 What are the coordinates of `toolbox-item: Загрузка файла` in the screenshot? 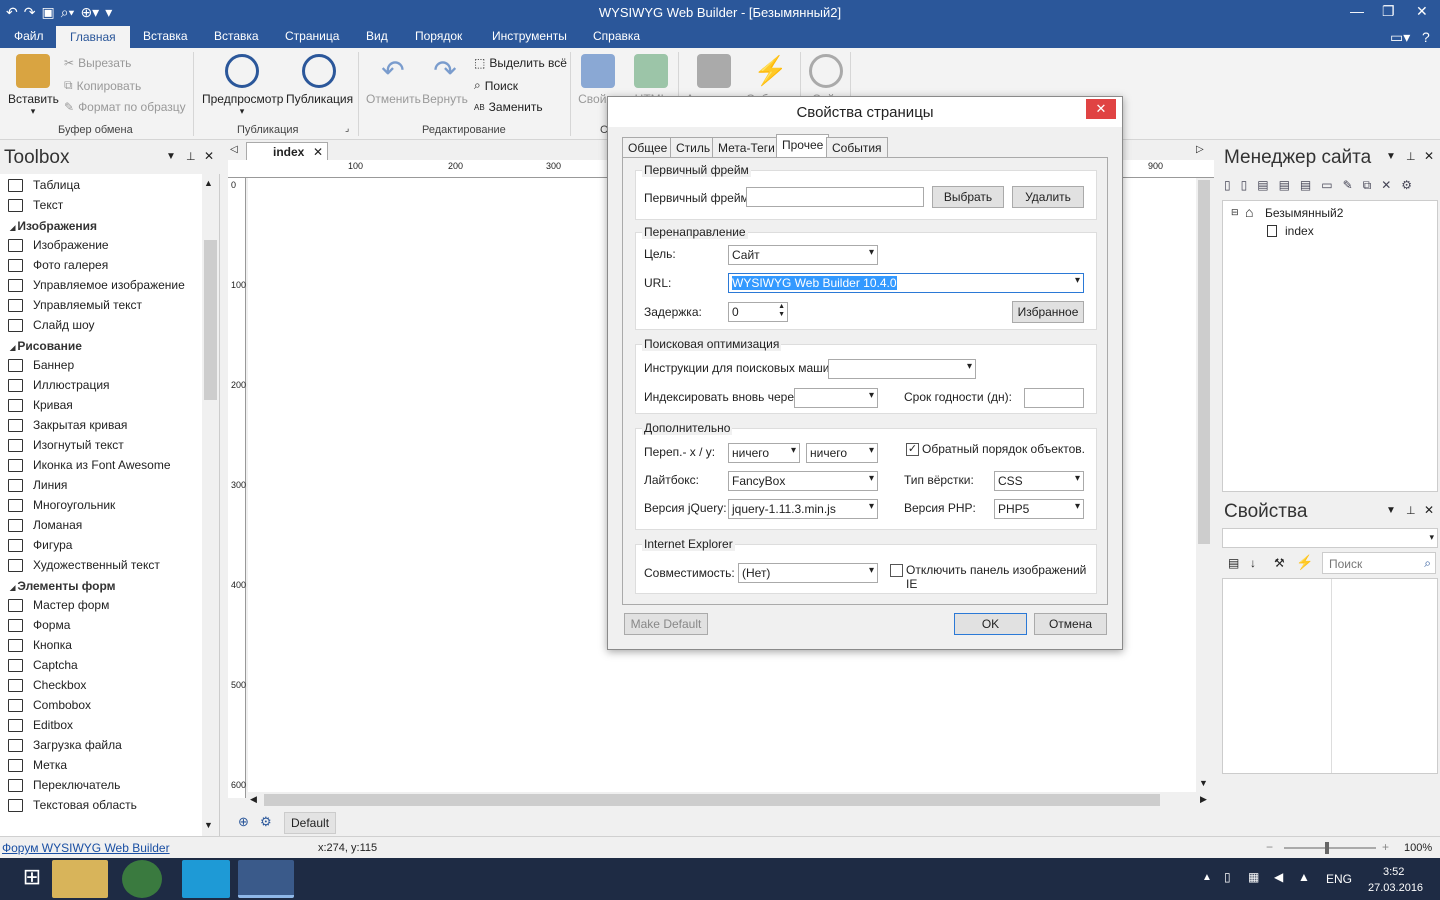 It's located at (61, 745).